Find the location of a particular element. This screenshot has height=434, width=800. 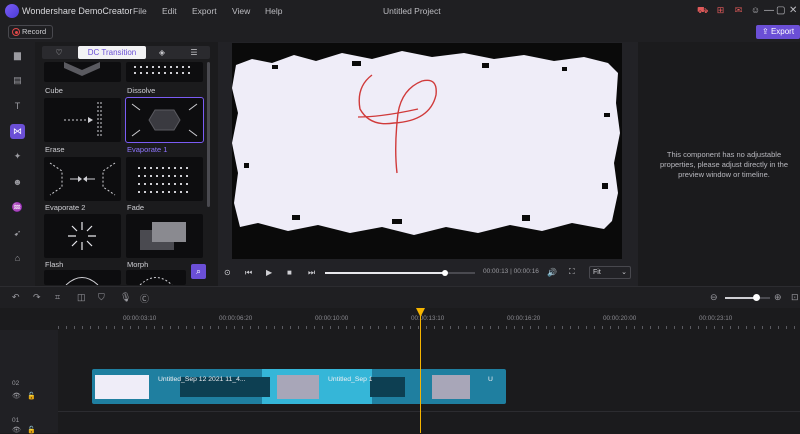

total-time: 00:00:16 is located at coordinates (526, 271).